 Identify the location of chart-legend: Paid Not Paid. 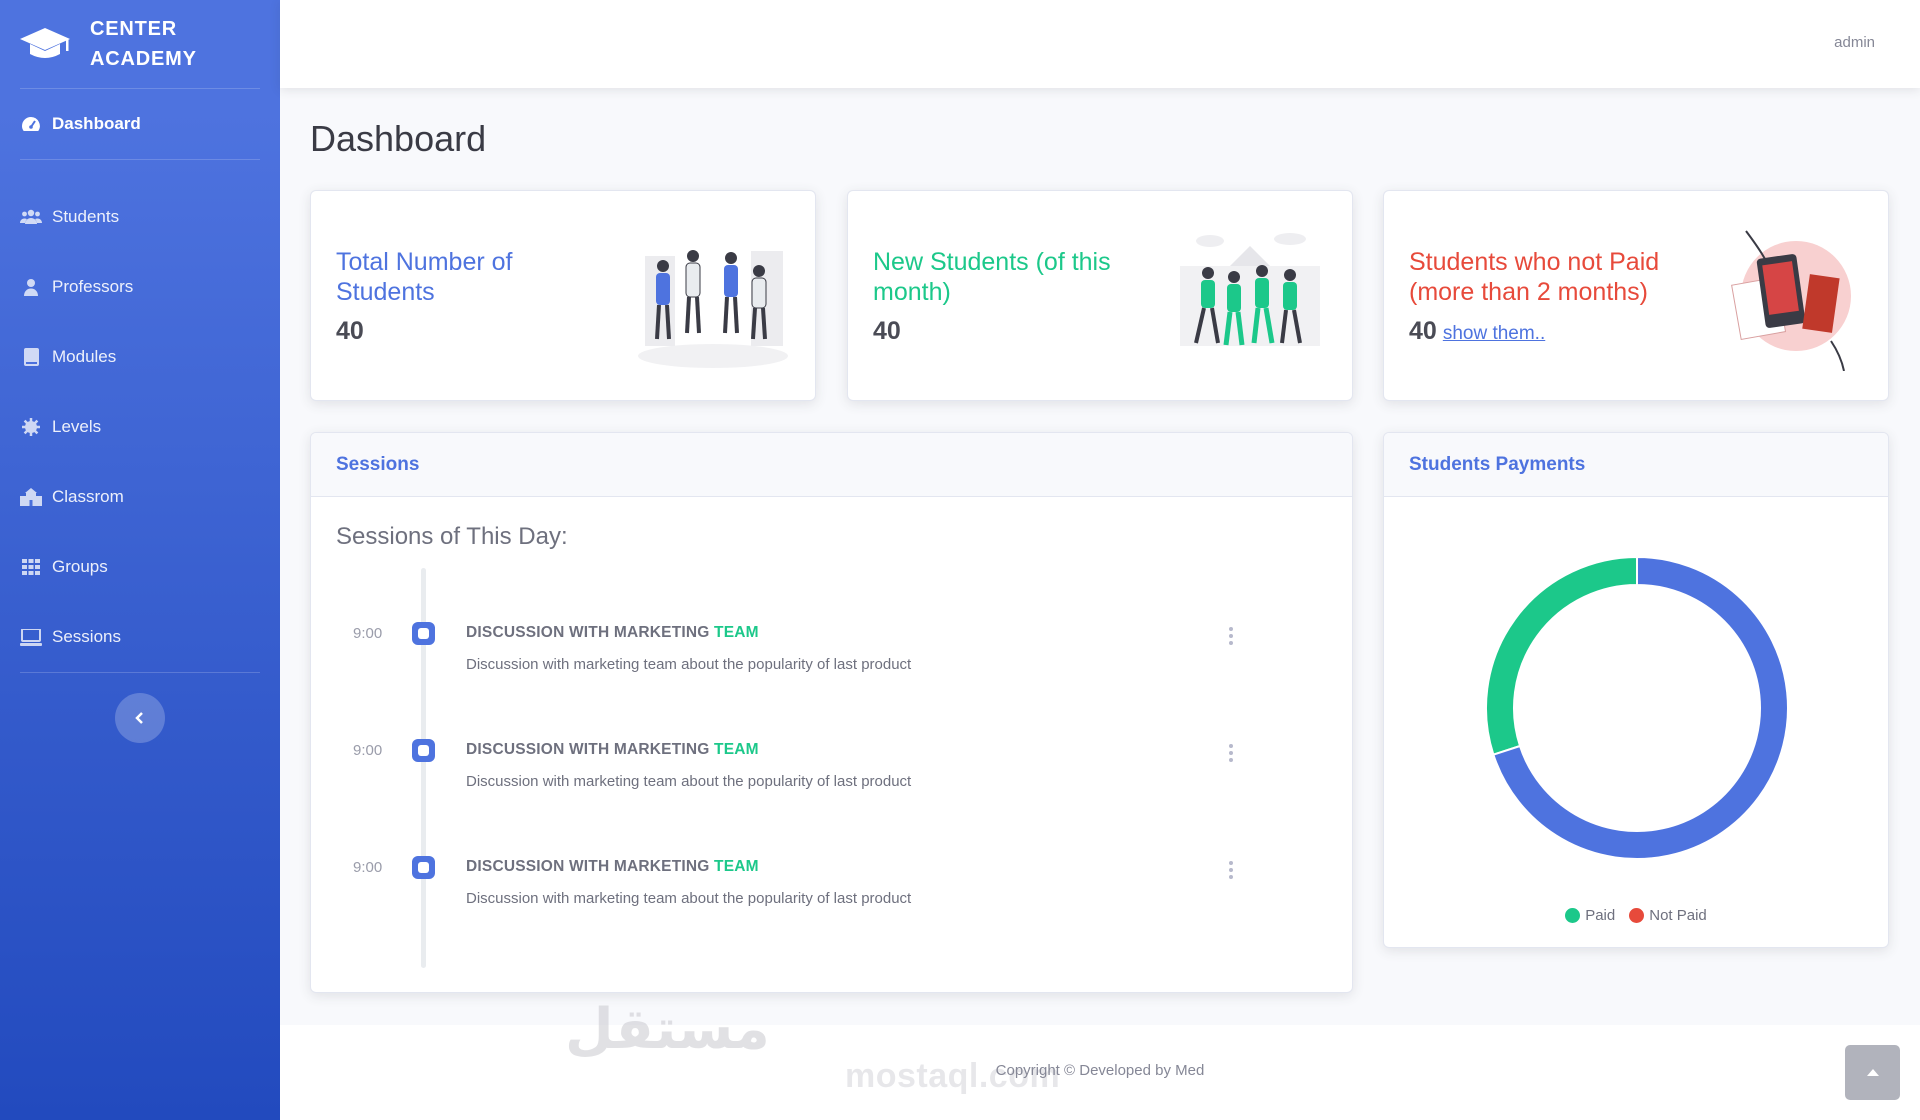
(1636, 915).